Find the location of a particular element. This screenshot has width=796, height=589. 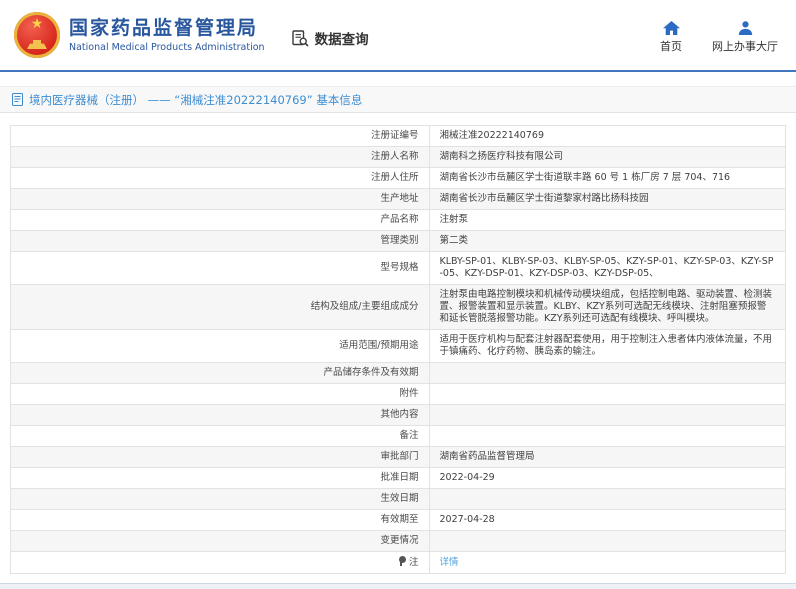

data-query-icon is located at coordinates (300, 38).